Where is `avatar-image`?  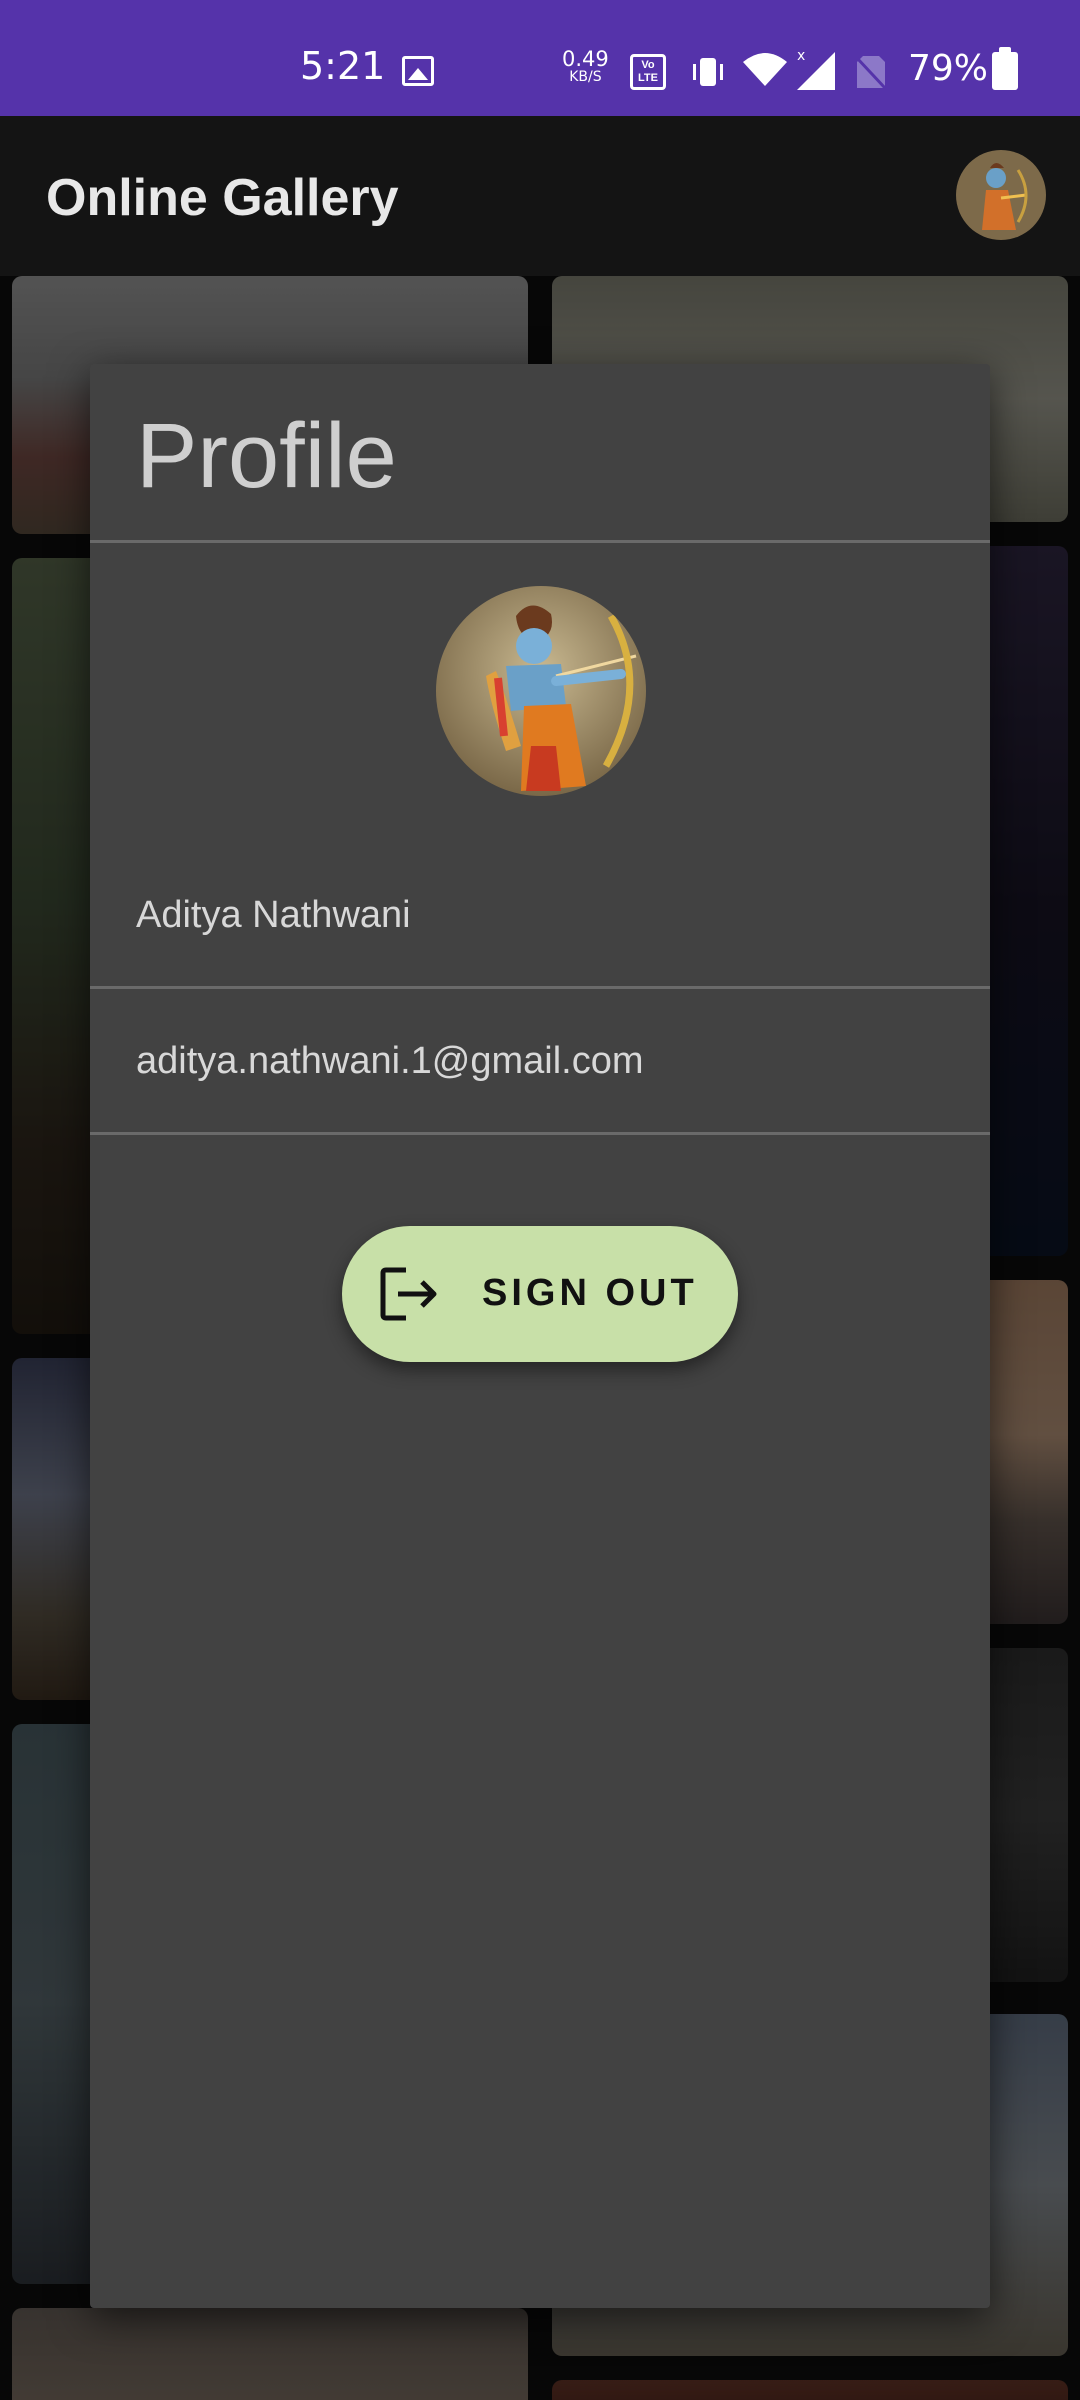 avatar-image is located at coordinates (1001, 195).